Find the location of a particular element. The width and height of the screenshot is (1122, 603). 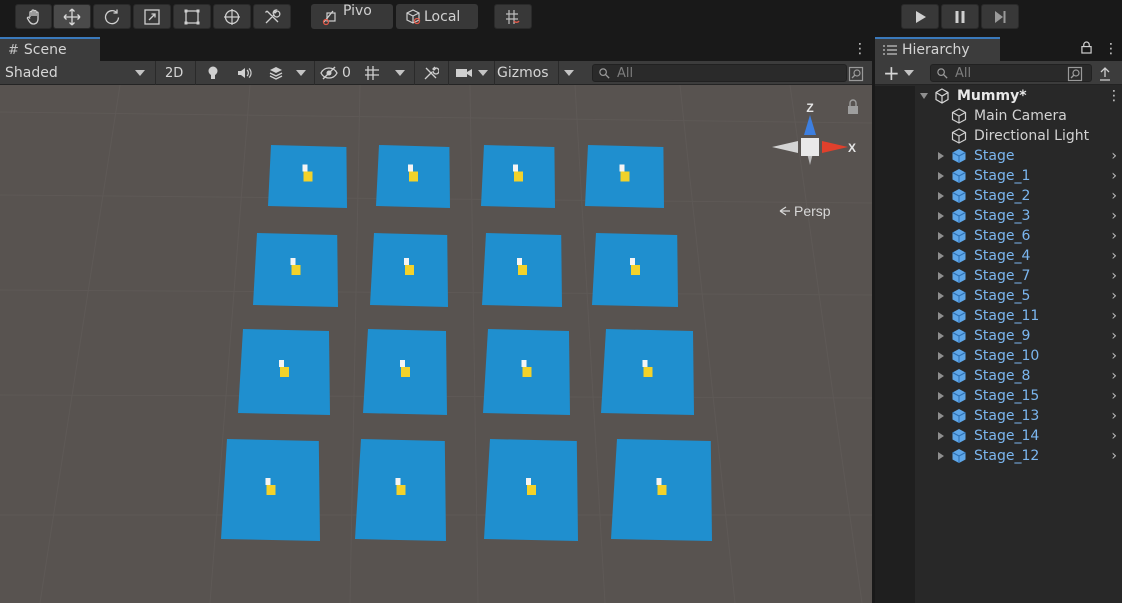

pivot-toggle: Pivo is located at coordinates (352, 16).